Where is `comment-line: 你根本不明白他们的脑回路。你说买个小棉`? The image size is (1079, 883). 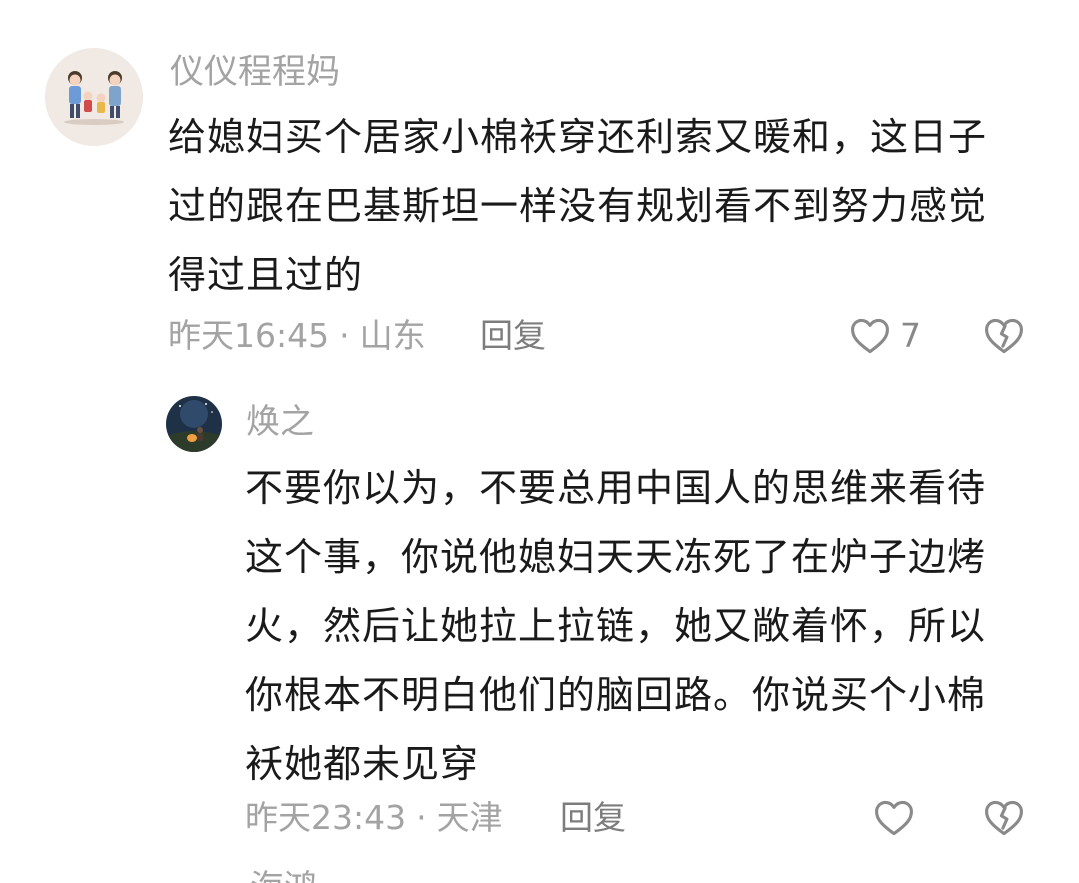
comment-line: 你根本不明白他们的脑回路。你说买个小棉 is located at coordinates (616, 695).